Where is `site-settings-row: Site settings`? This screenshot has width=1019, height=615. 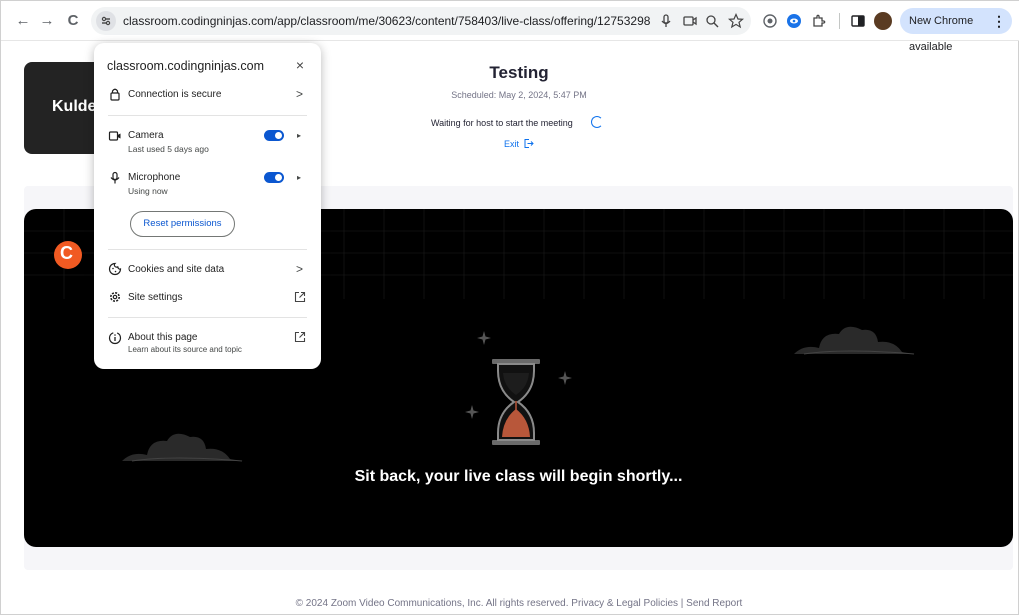 site-settings-row: Site settings is located at coordinates (207, 297).